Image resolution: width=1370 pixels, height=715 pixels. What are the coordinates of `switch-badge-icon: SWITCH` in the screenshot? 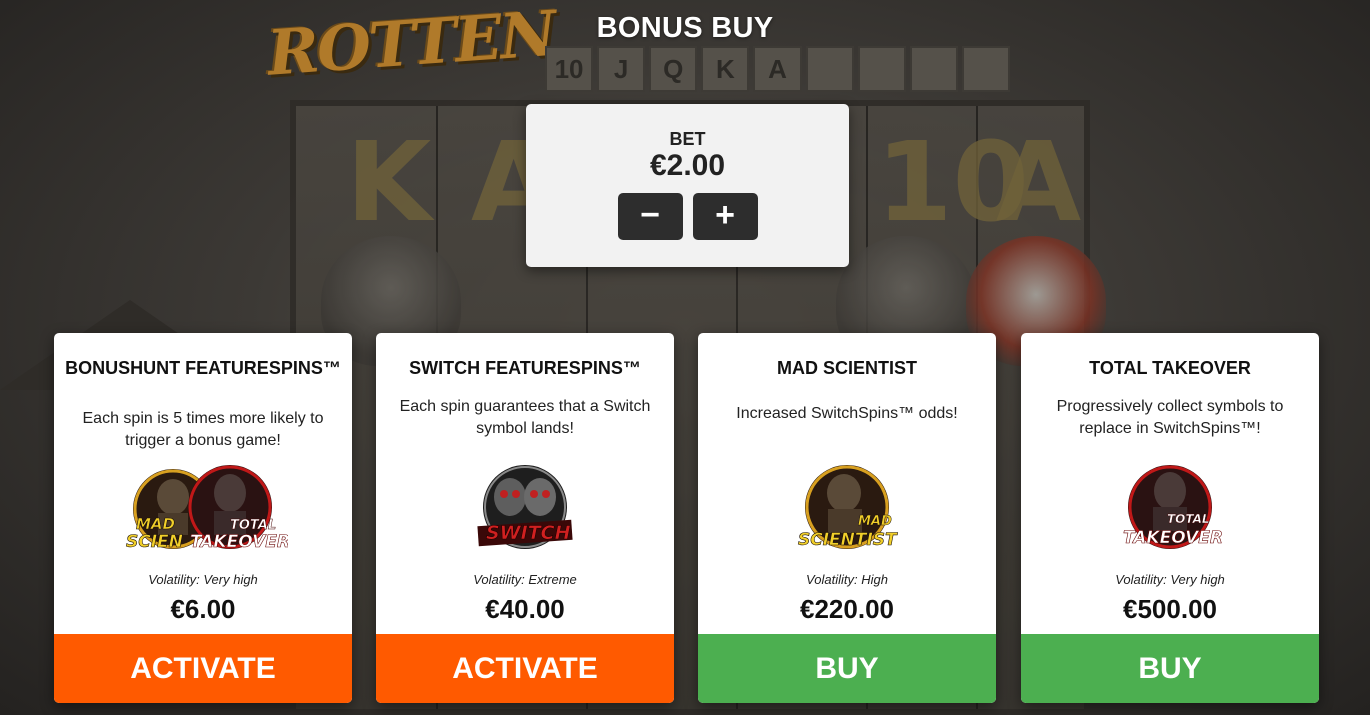 It's located at (525, 506).